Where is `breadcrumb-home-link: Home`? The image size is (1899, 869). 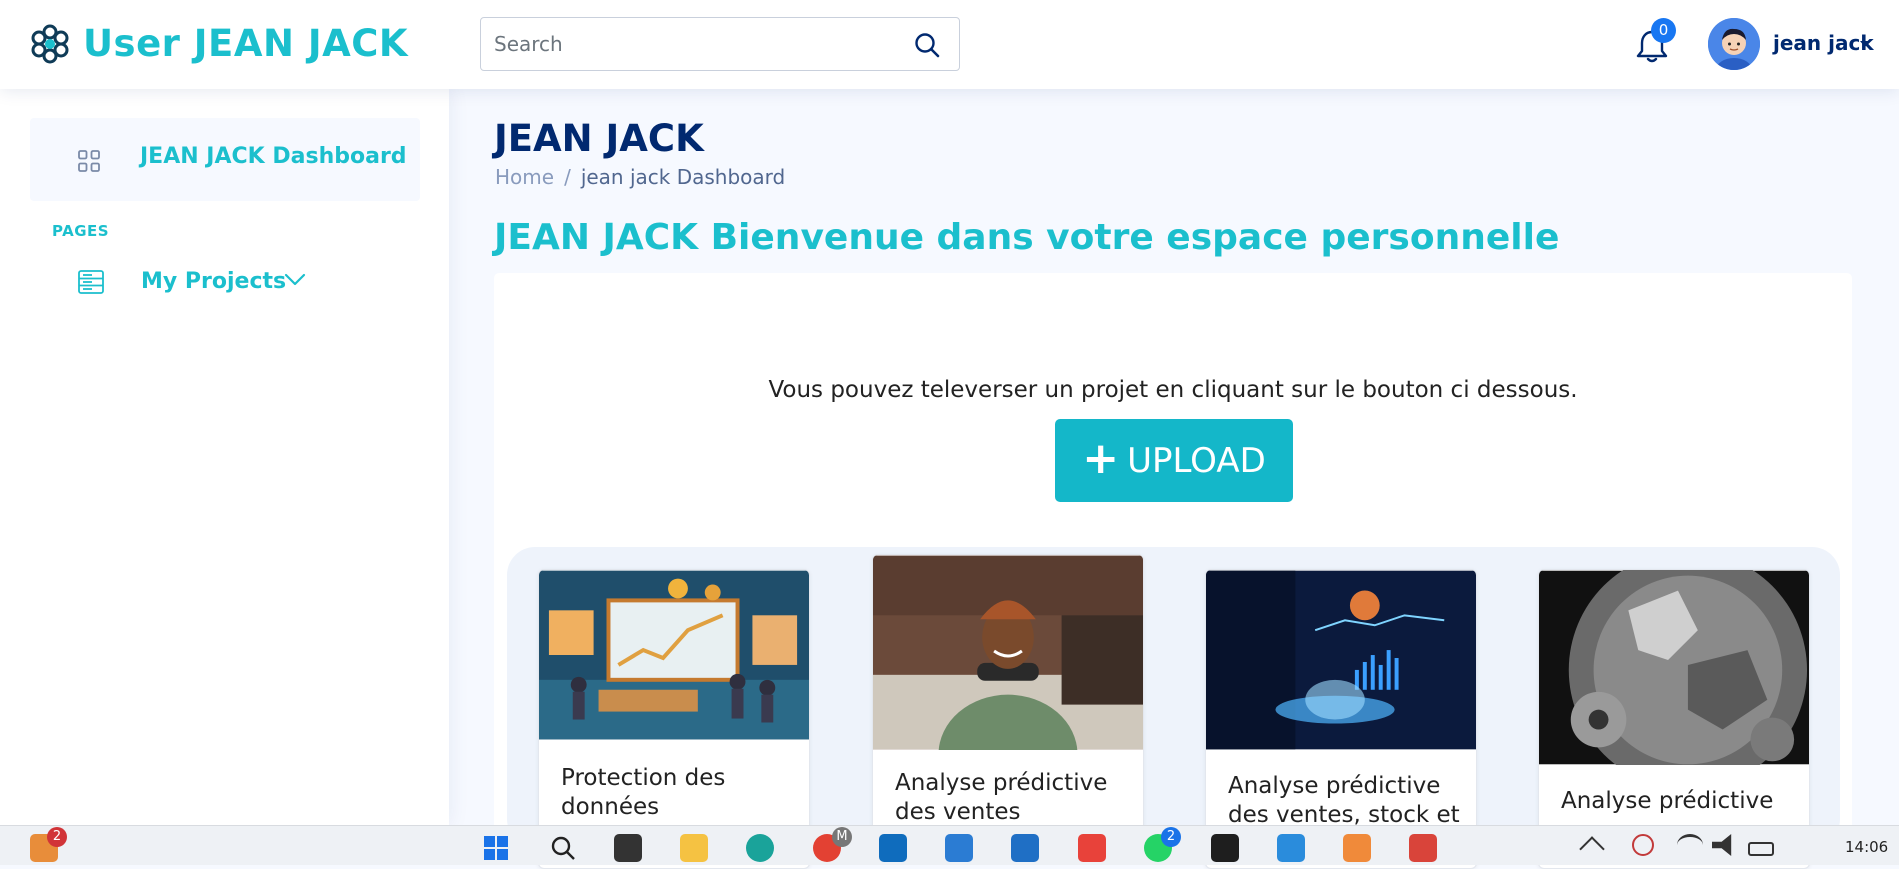 breadcrumb-home-link: Home is located at coordinates (524, 177).